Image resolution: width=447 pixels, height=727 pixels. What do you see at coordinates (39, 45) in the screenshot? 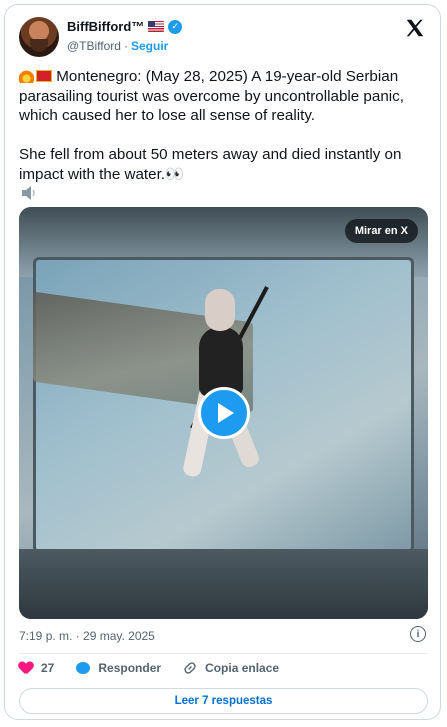
I see `avatar-beard` at bounding box center [39, 45].